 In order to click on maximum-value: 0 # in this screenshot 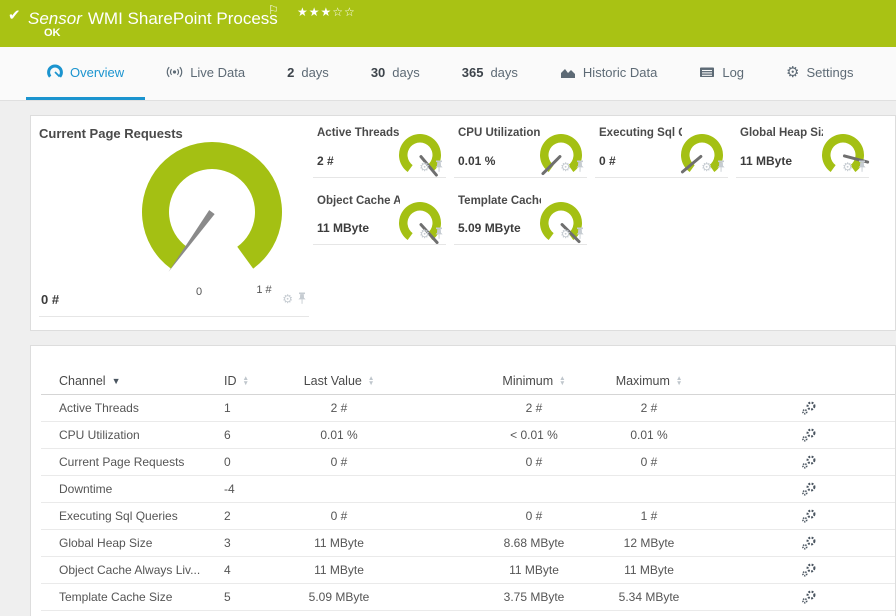, I will do `click(649, 462)`.